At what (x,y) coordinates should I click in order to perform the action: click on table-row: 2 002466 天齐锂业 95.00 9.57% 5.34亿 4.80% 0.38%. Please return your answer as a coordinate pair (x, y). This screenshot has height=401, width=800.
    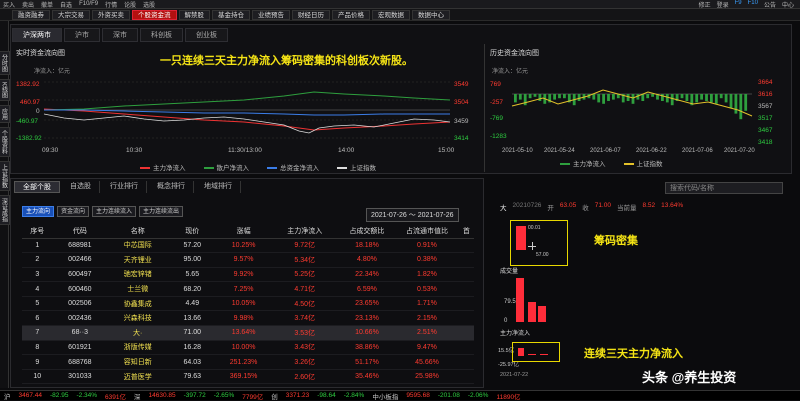
    Looking at the image, I should click on (248, 260).